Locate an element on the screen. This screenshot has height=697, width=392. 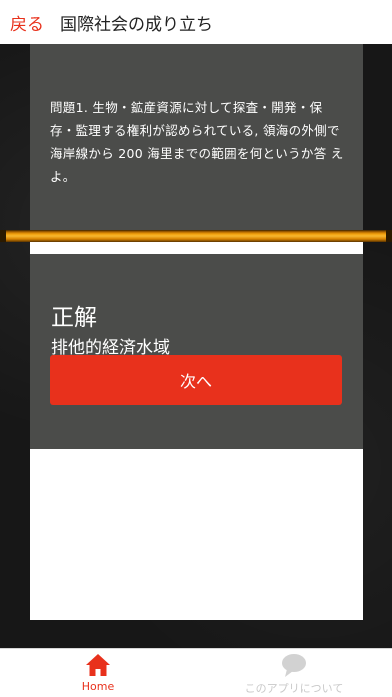
tab-bar: Home このアプリについて is located at coordinates (196, 672).